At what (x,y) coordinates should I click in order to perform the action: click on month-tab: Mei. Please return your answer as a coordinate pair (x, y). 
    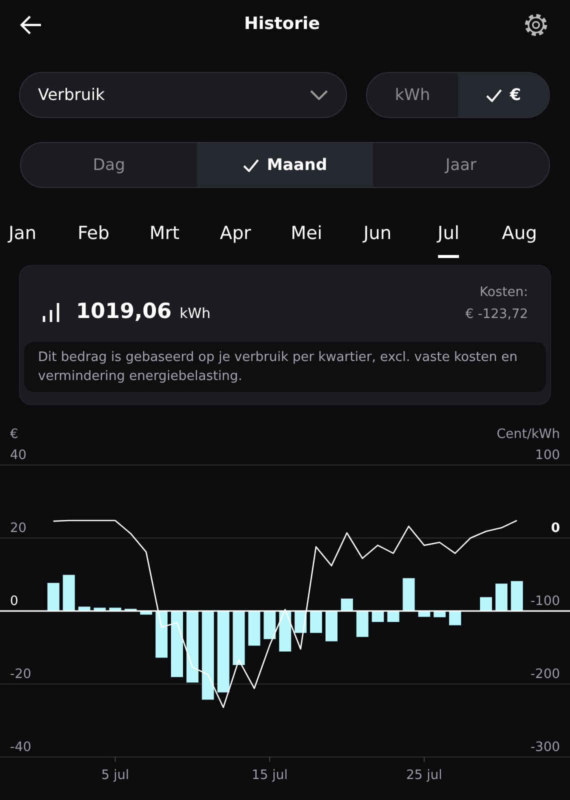
    Looking at the image, I should click on (306, 235).